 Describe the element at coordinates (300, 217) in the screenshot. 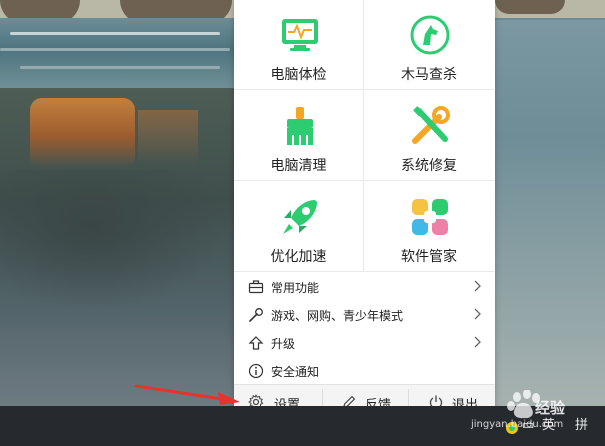

I see `speedup-rocket-icon` at that location.